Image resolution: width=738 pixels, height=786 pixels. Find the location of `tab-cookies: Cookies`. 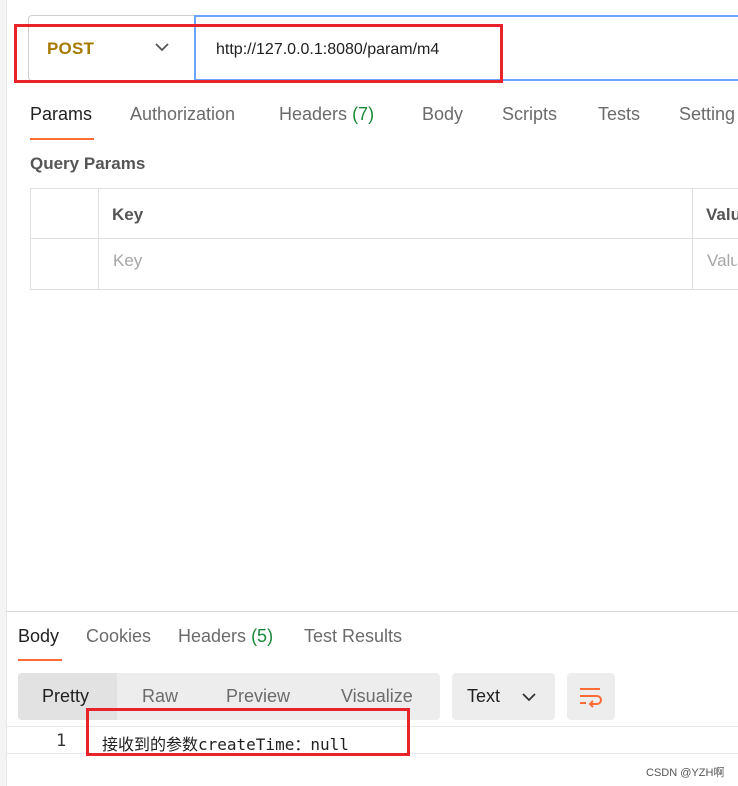

tab-cookies: Cookies is located at coordinates (118, 636).